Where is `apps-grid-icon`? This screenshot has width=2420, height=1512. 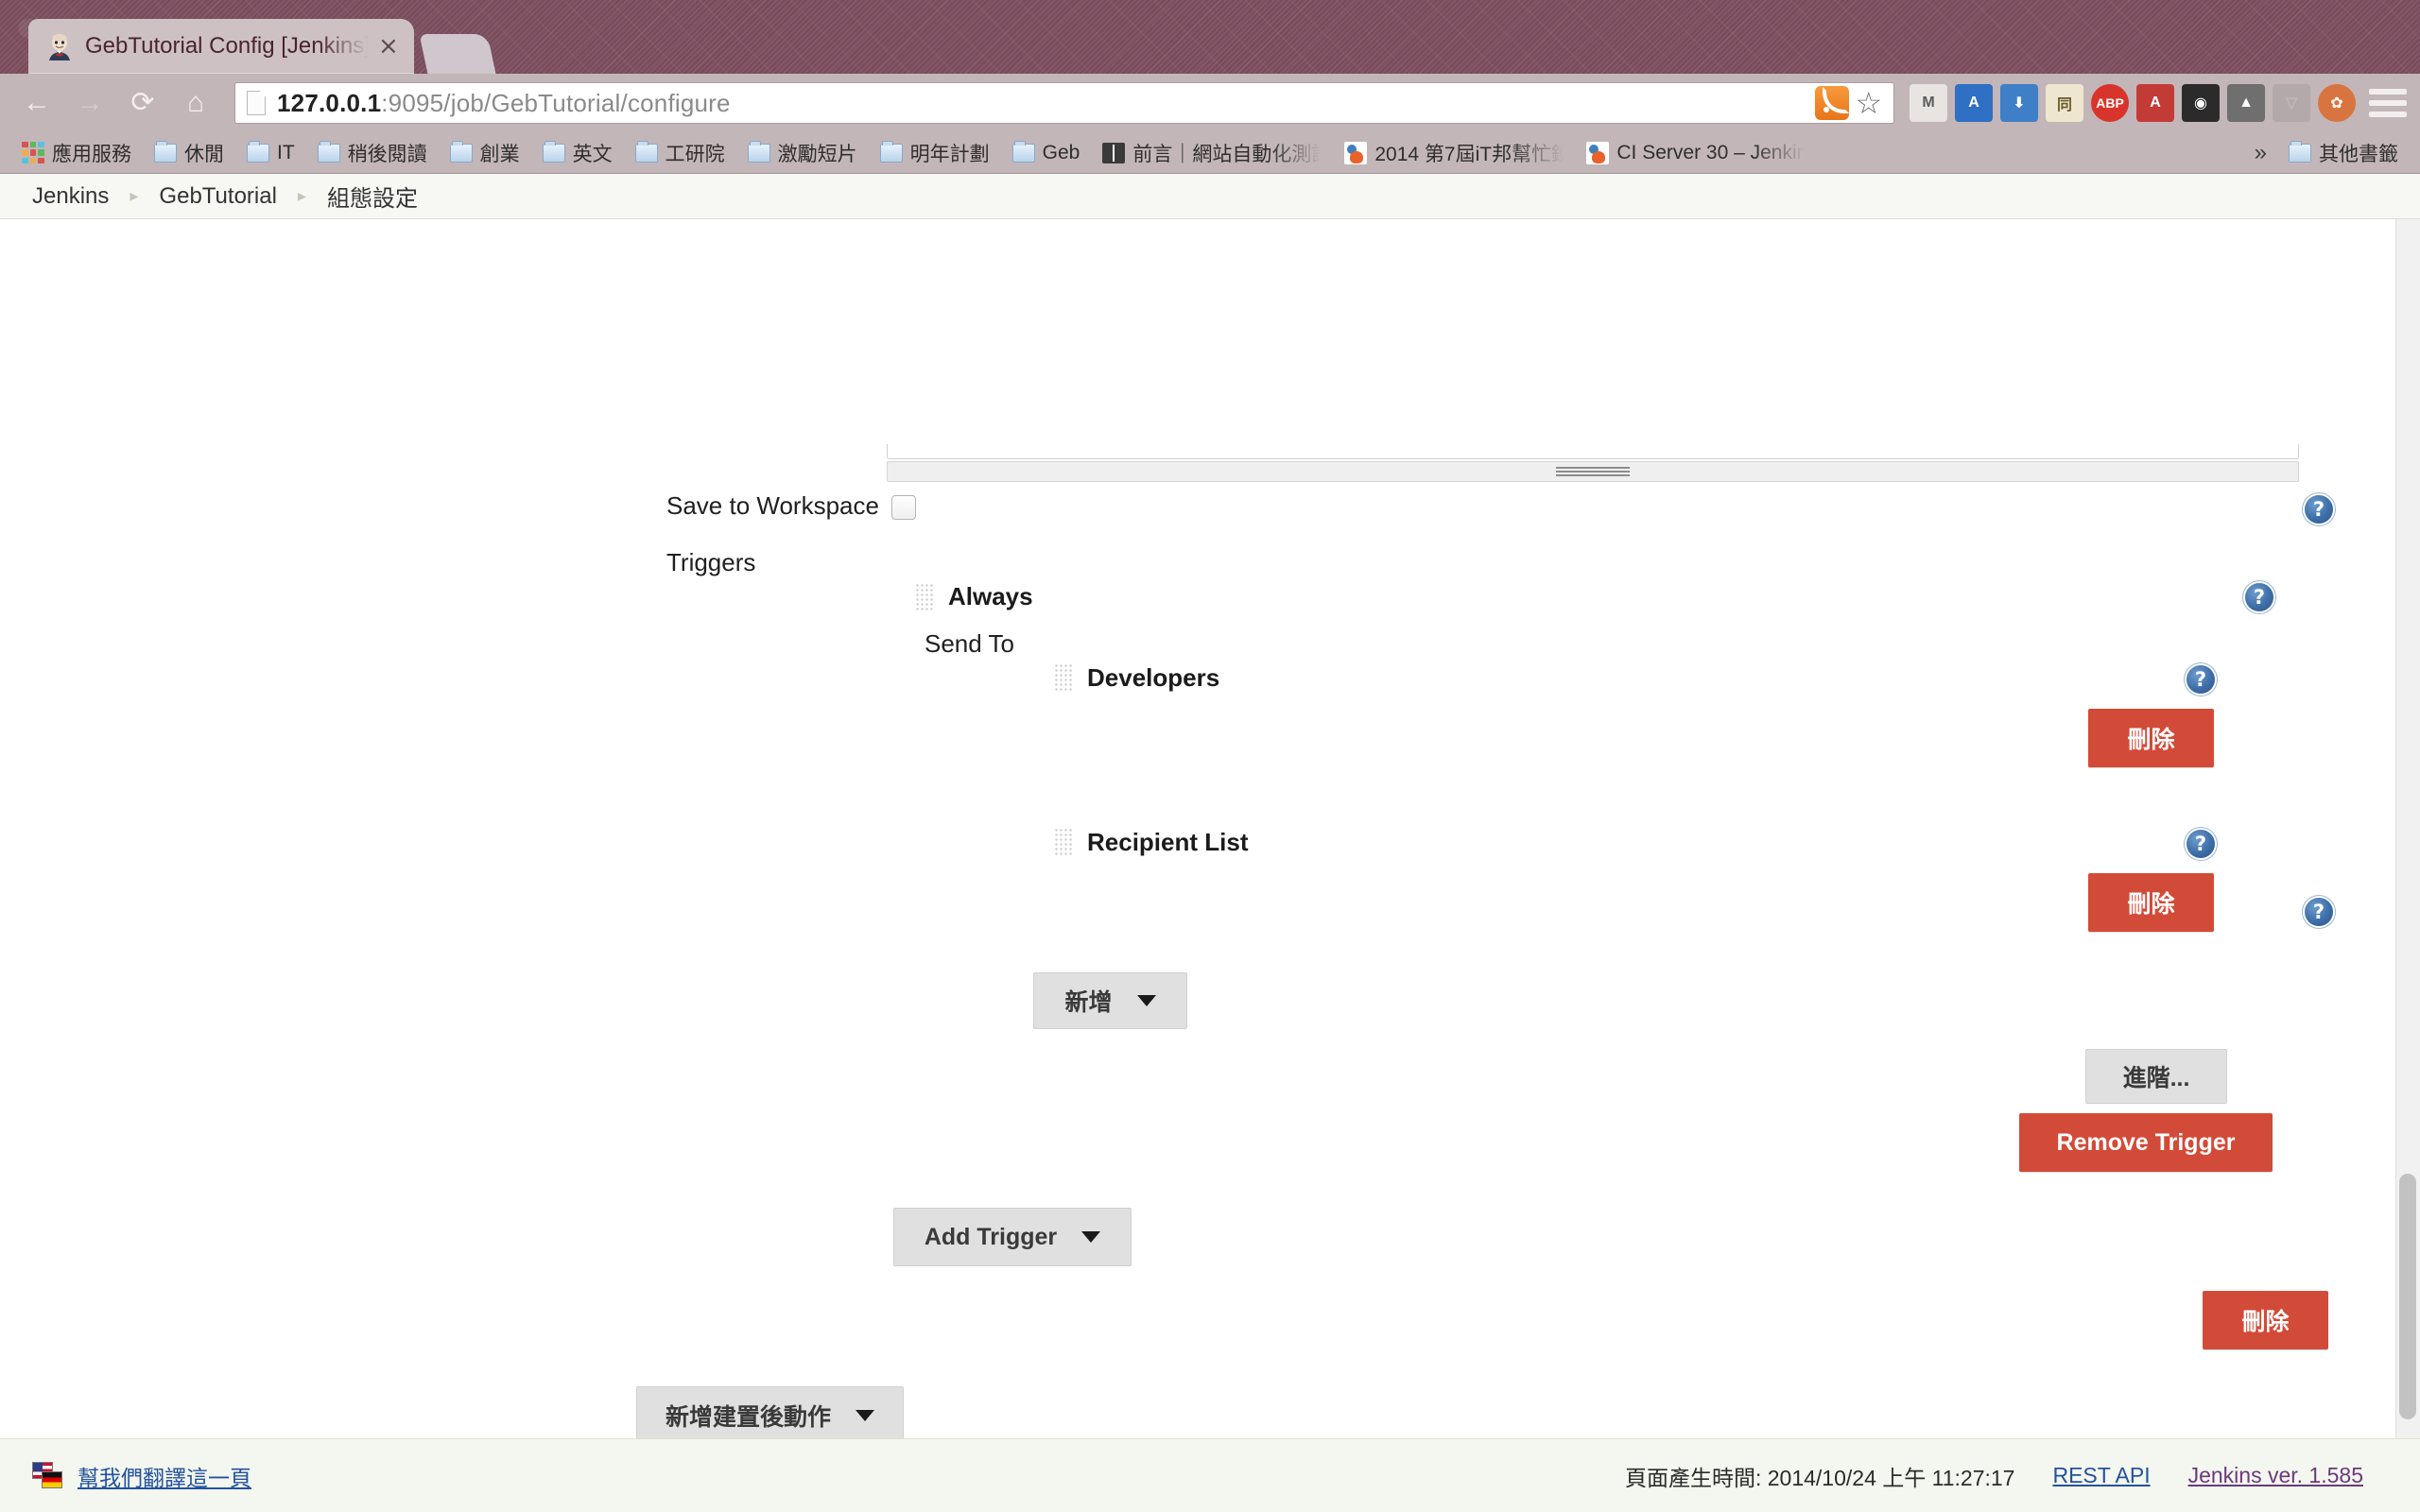 apps-grid-icon is located at coordinates (33, 152).